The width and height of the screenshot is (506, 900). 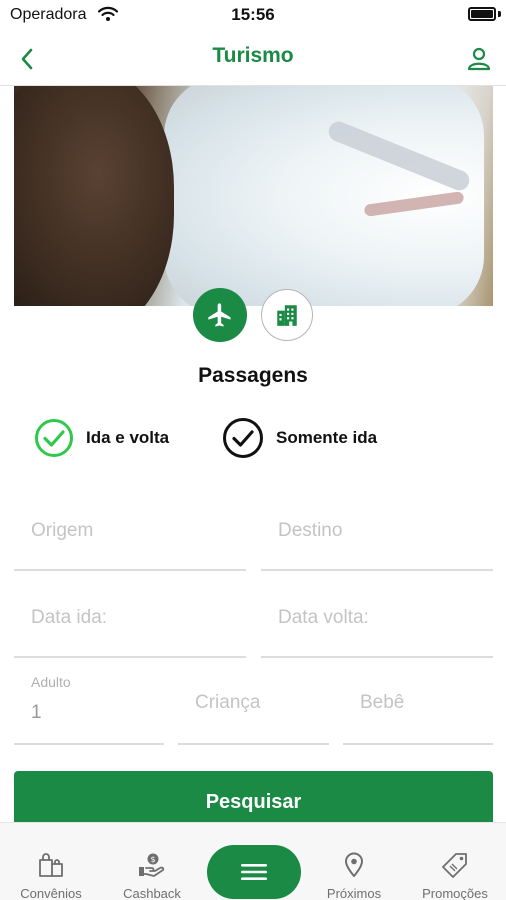 I want to click on babies-placeholder: Bebê, so click(x=382, y=702).